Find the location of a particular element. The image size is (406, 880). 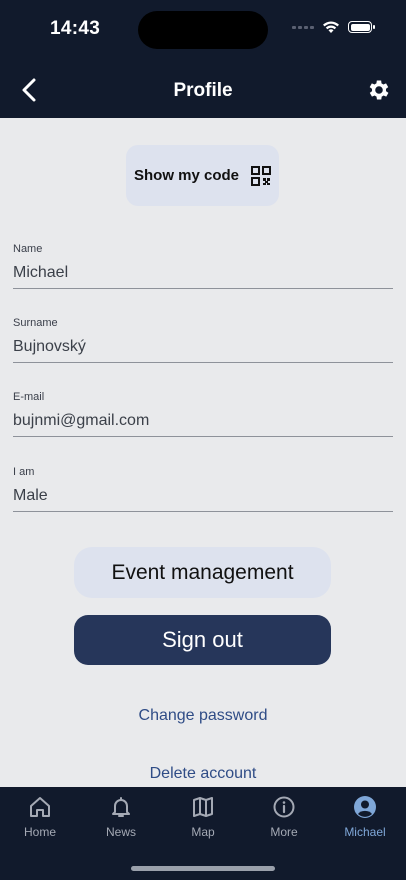

event-management-button: Event management is located at coordinates (202, 572).